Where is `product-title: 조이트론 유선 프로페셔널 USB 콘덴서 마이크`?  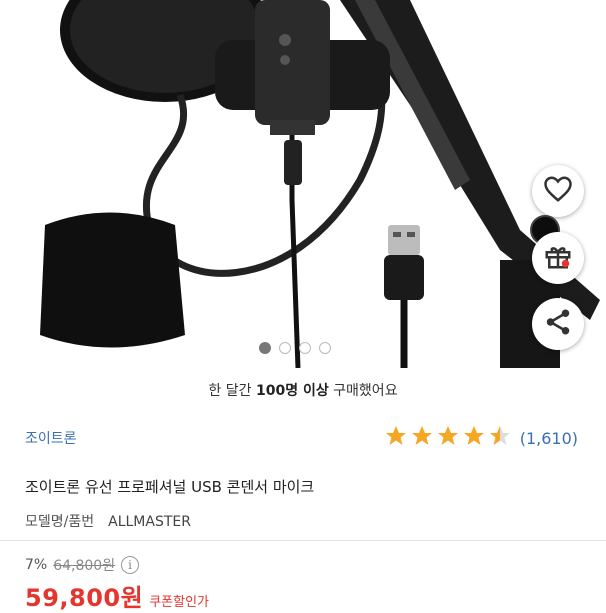 product-title: 조이트론 유선 프로페셔널 USB 콘덴서 마이크 is located at coordinates (170, 487).